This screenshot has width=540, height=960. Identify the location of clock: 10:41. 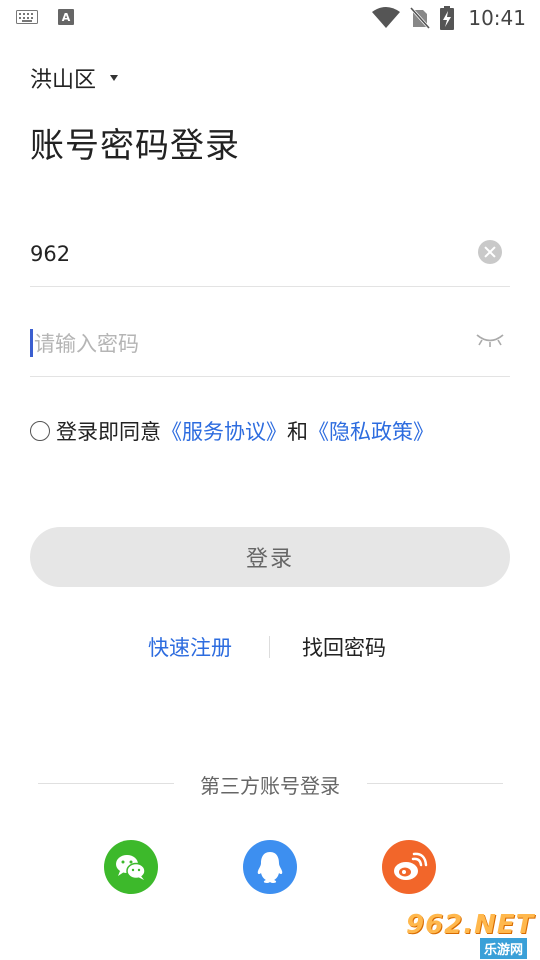
(497, 18).